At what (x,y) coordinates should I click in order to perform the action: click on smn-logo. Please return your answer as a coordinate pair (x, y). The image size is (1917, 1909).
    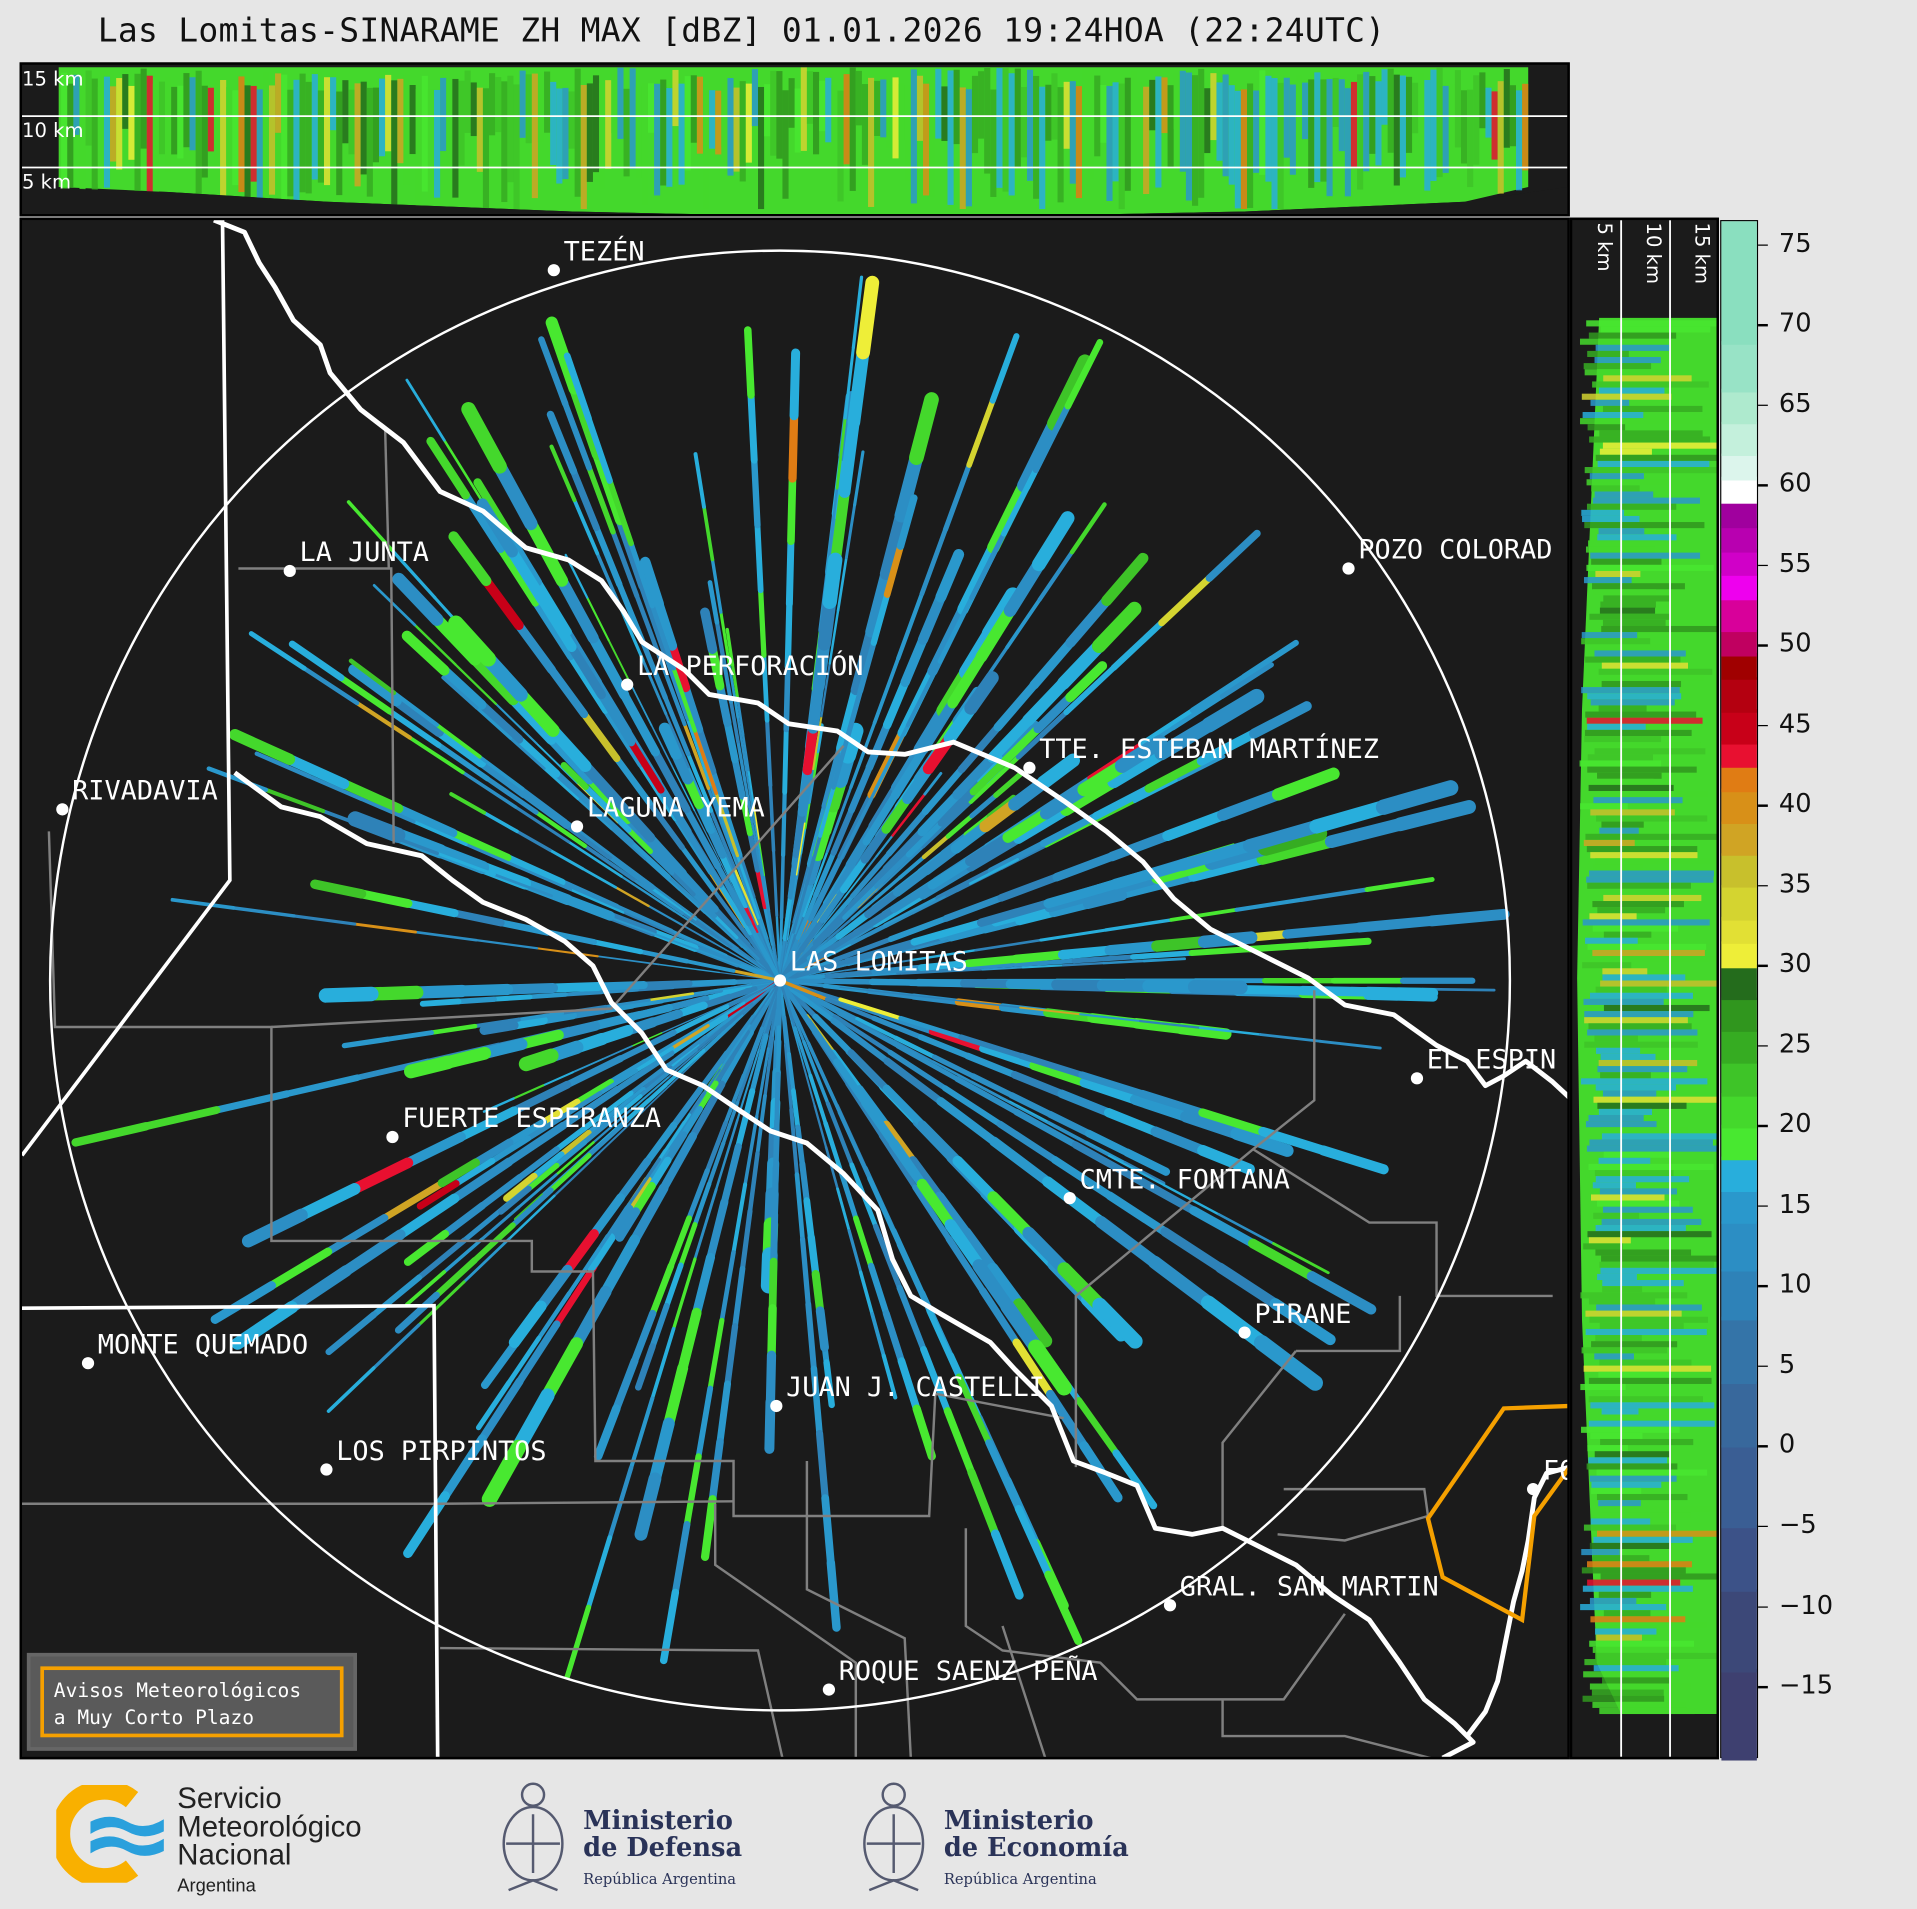
    Looking at the image, I should click on (110, 1833).